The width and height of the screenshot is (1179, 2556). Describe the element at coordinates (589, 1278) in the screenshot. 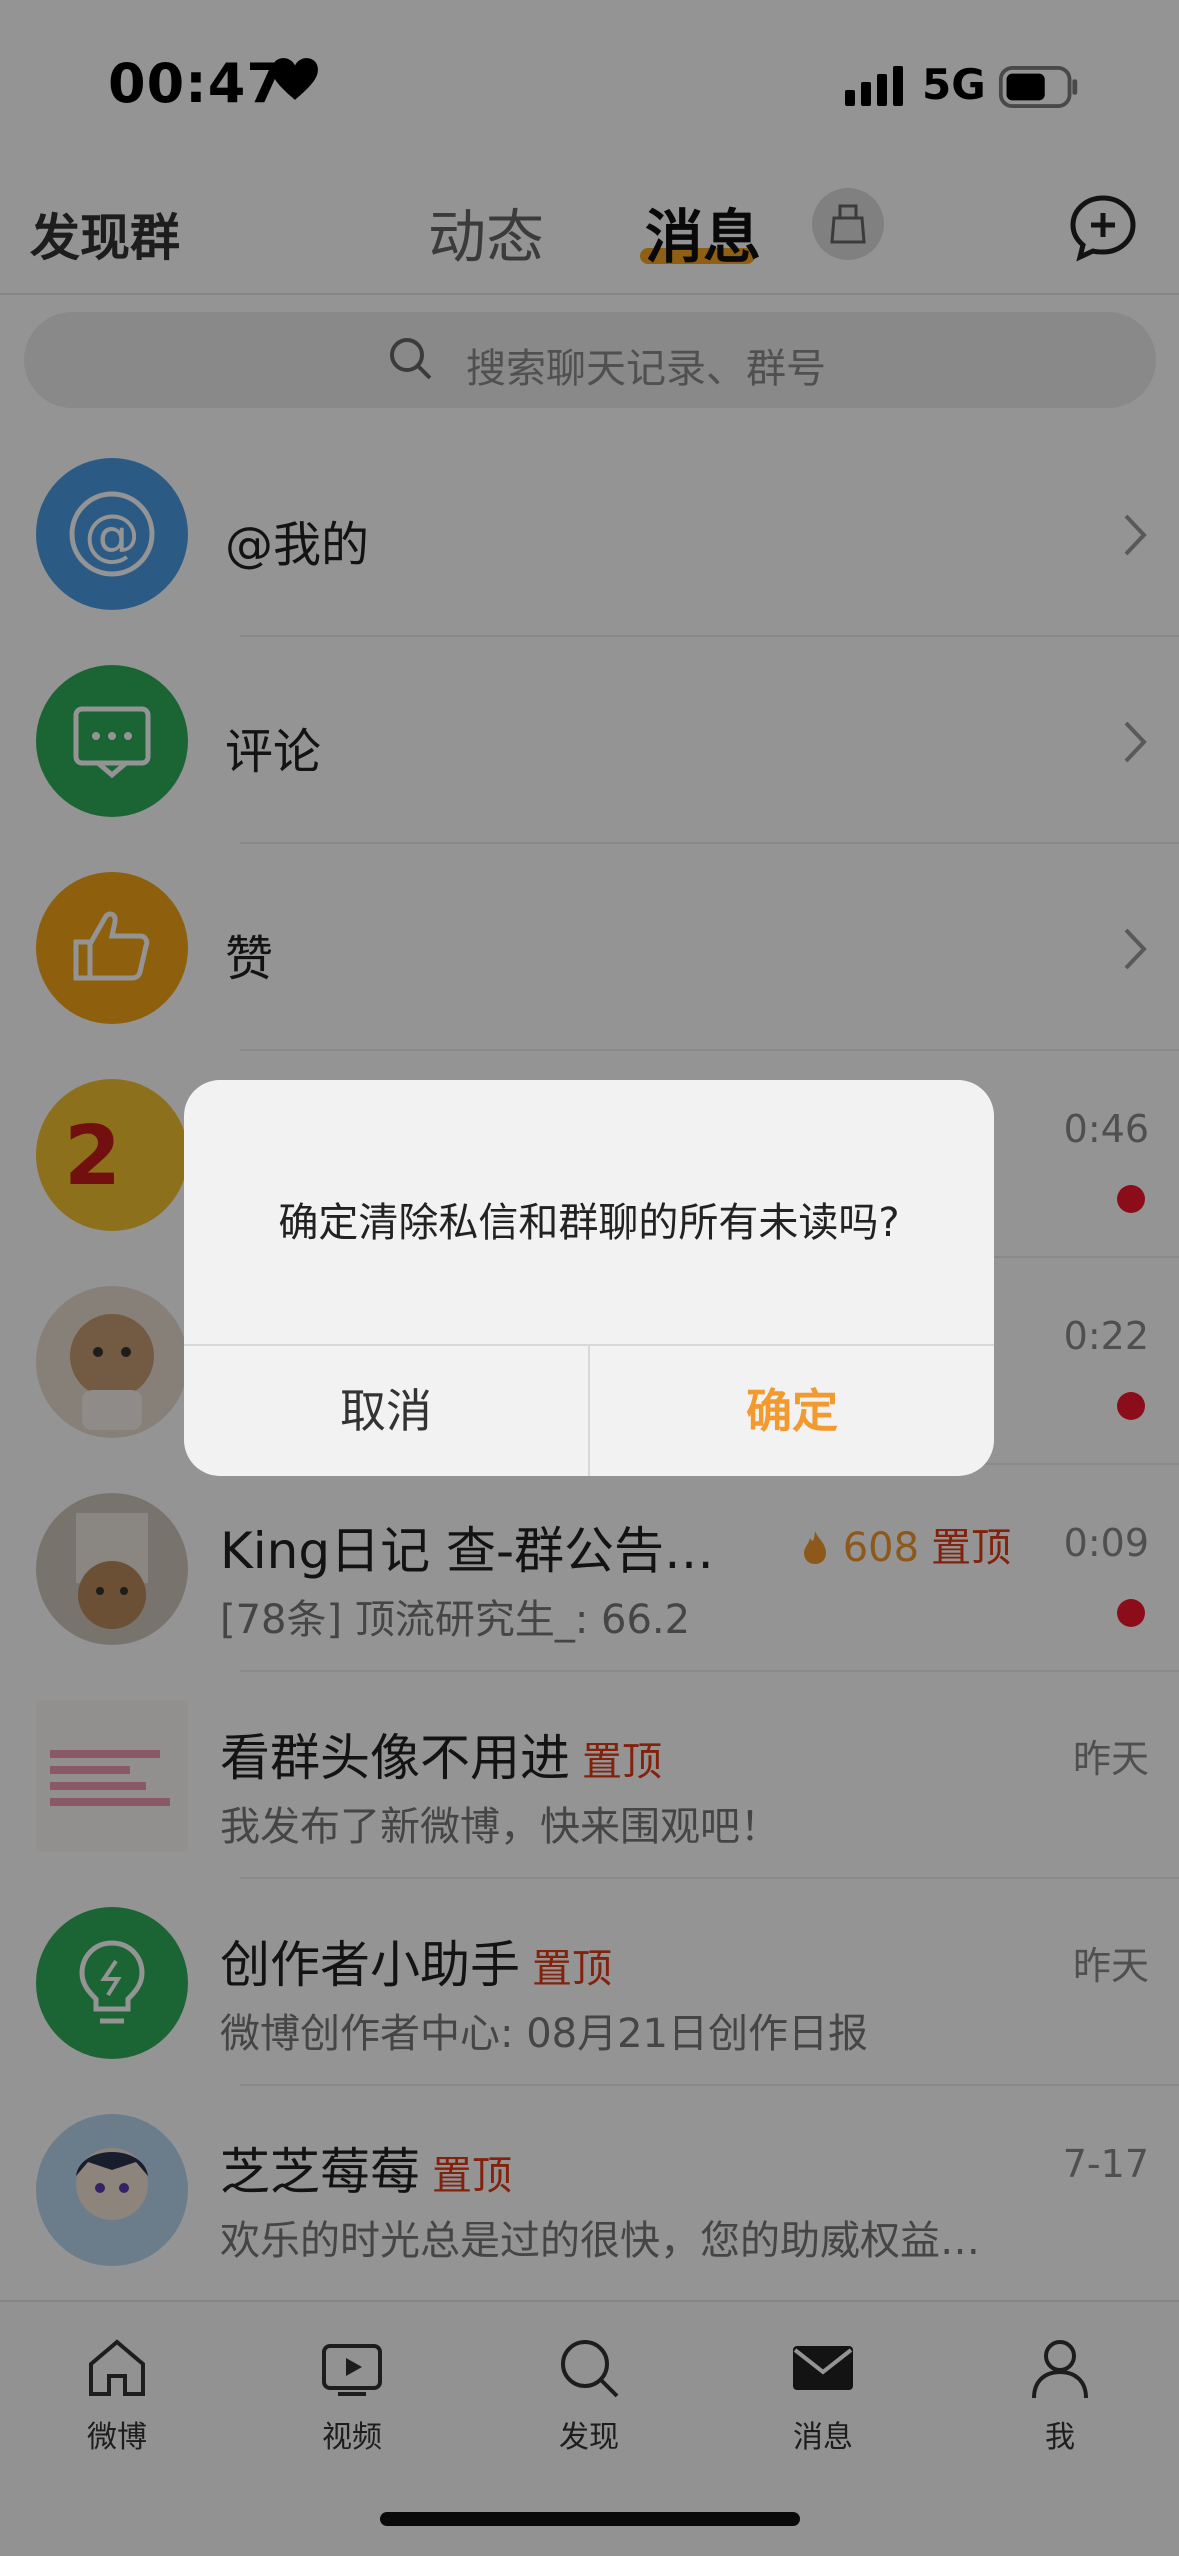

I see `confirm-dialog: 确定清除私信和群聊的所有未读吗? 取消 确定` at that location.